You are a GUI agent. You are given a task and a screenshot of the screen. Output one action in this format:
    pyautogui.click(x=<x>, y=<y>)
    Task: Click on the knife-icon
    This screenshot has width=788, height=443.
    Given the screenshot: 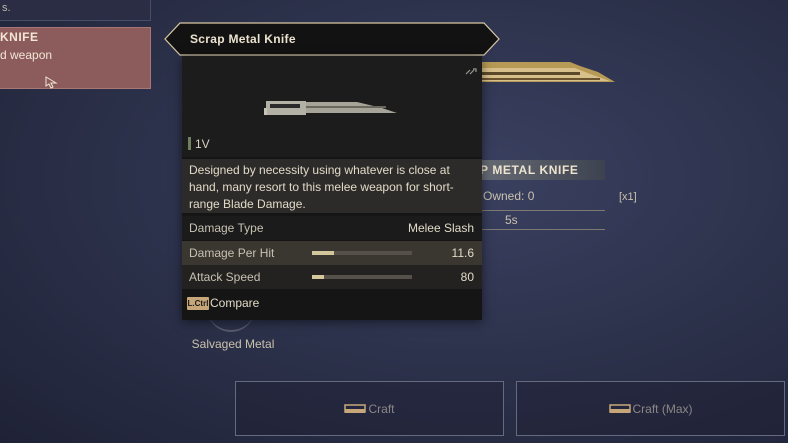 What is the action you would take?
    pyautogui.click(x=330, y=108)
    